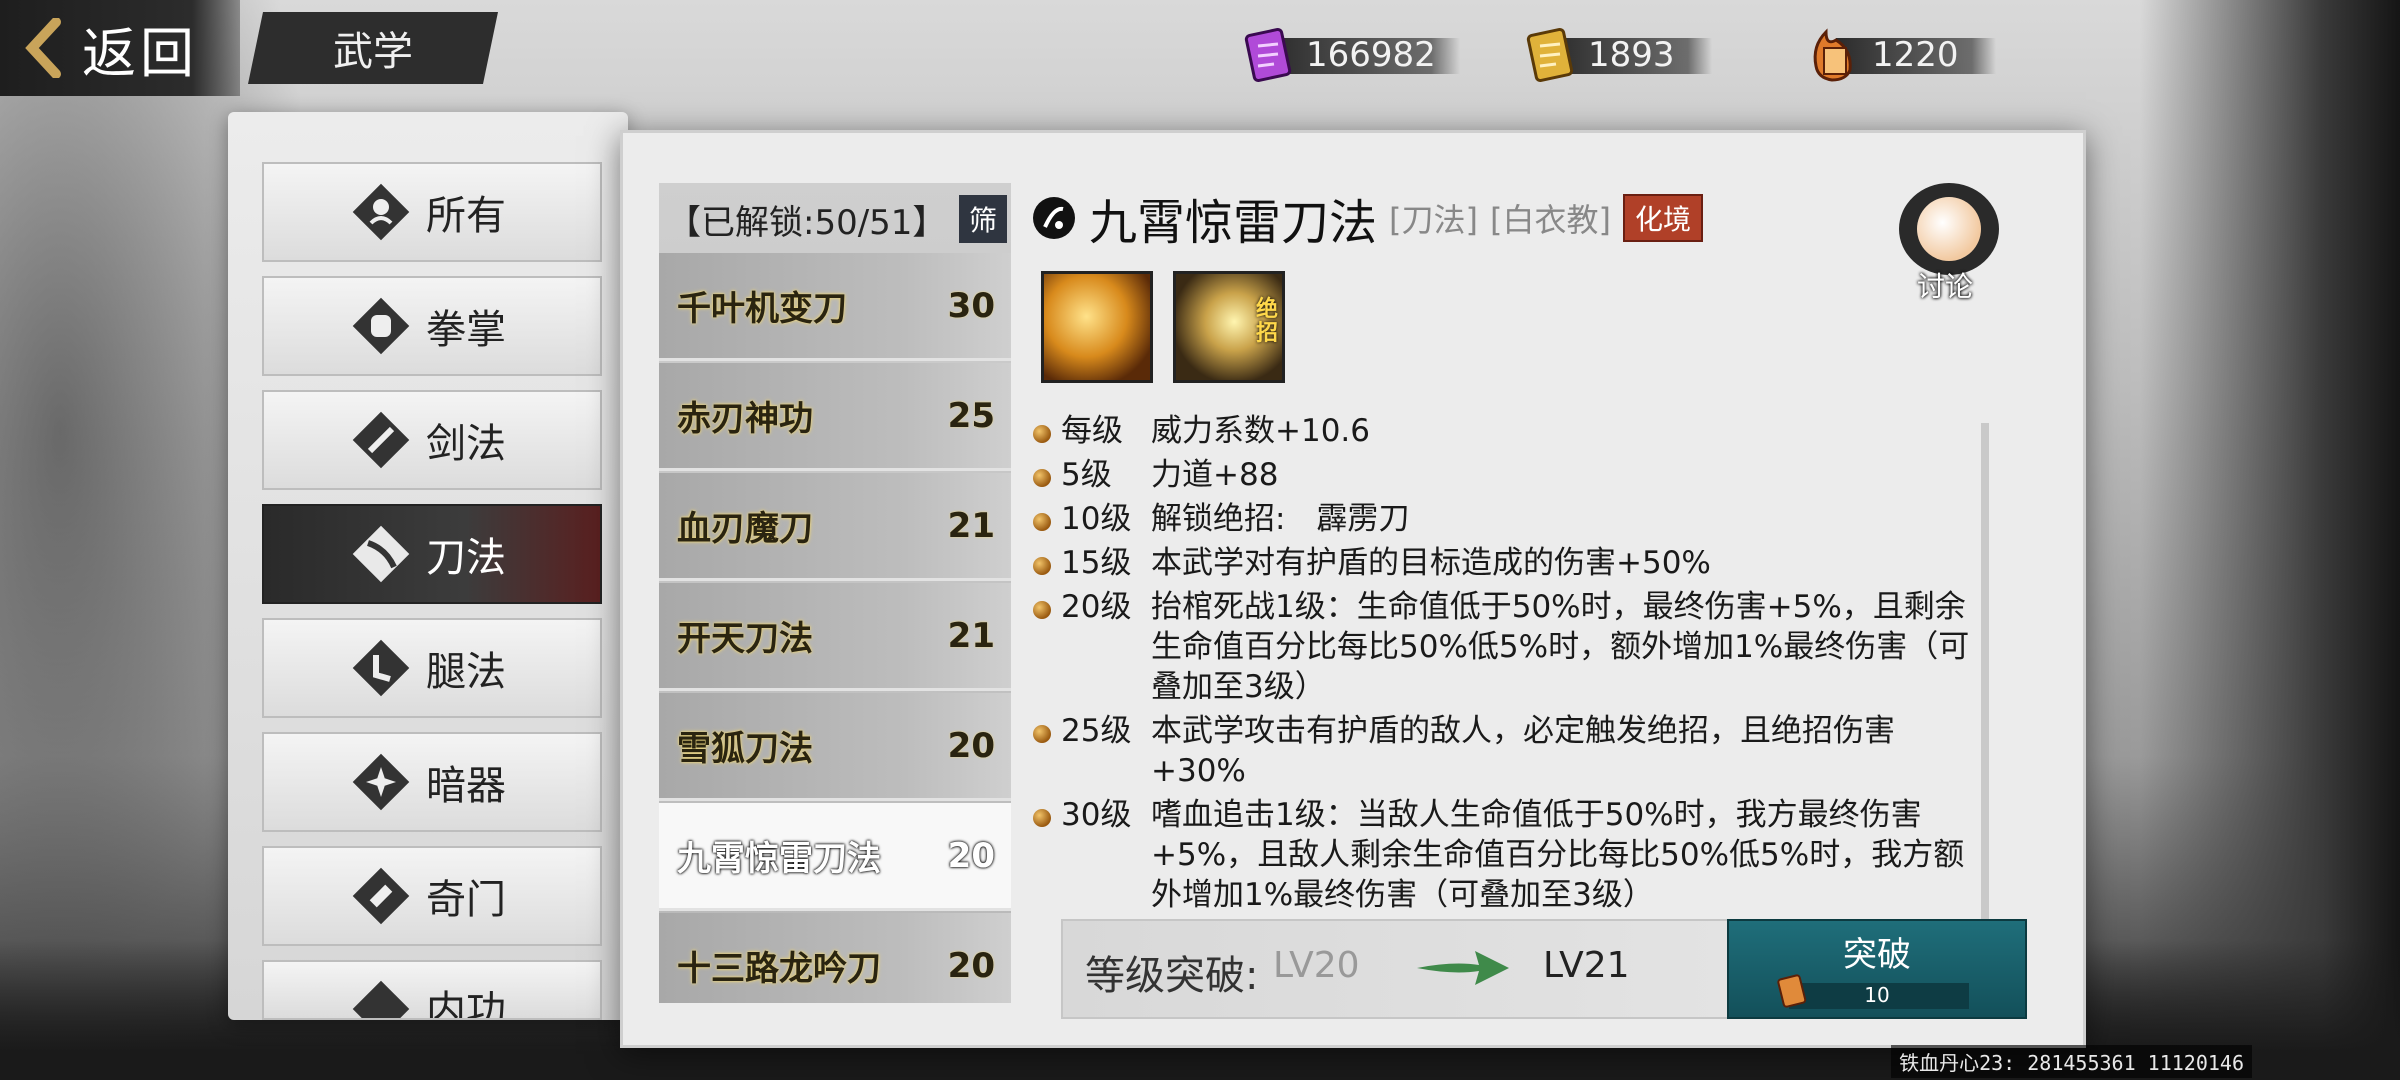  Describe the element at coordinates (381, 668) in the screenshot. I see `leg-icon` at that location.